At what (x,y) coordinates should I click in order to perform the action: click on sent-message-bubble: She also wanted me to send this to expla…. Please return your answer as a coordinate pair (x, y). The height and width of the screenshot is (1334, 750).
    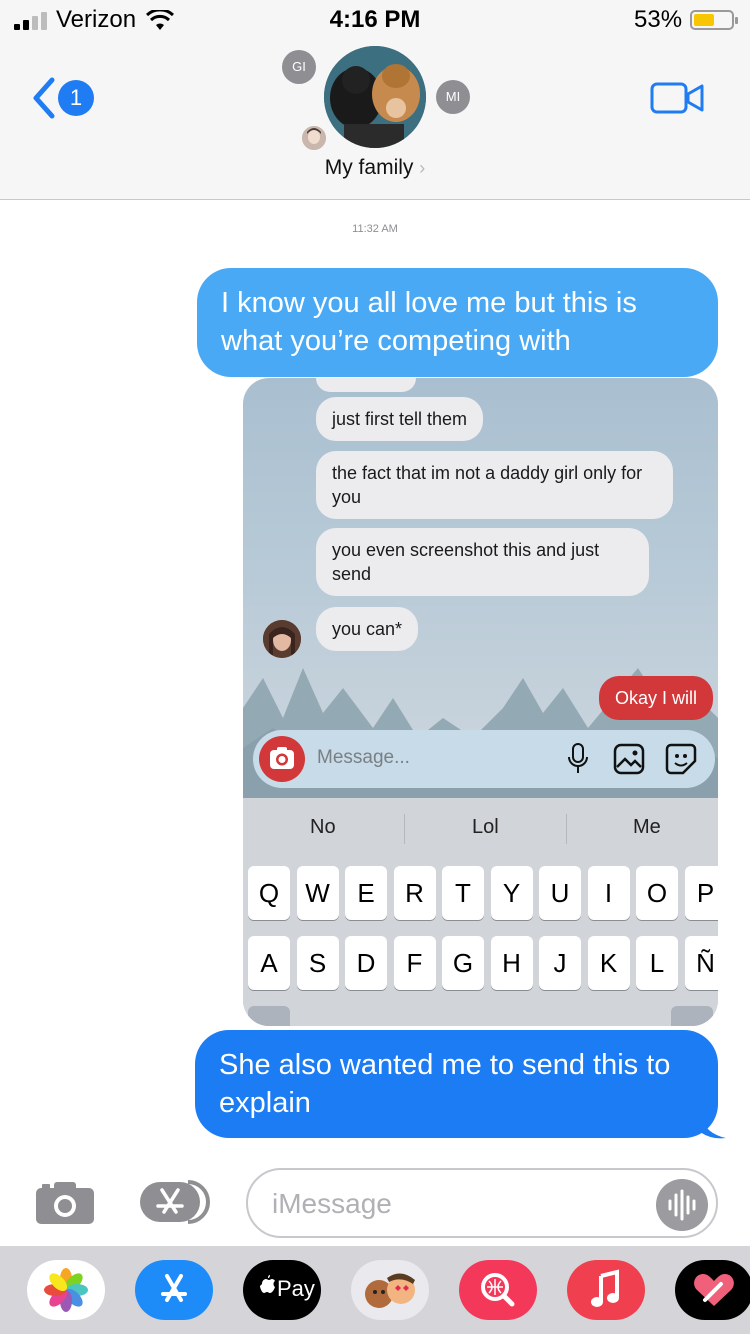
    Looking at the image, I should click on (456, 1084).